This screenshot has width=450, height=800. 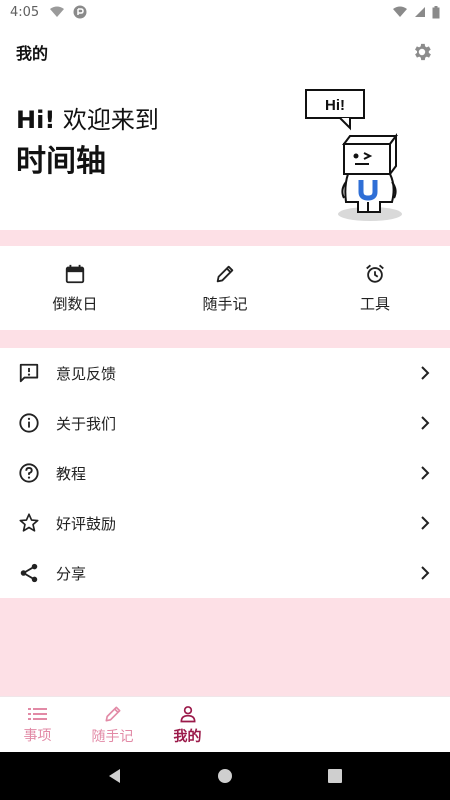 What do you see at coordinates (225, 573) in the screenshot?
I see `menu-item-share: 分享` at bounding box center [225, 573].